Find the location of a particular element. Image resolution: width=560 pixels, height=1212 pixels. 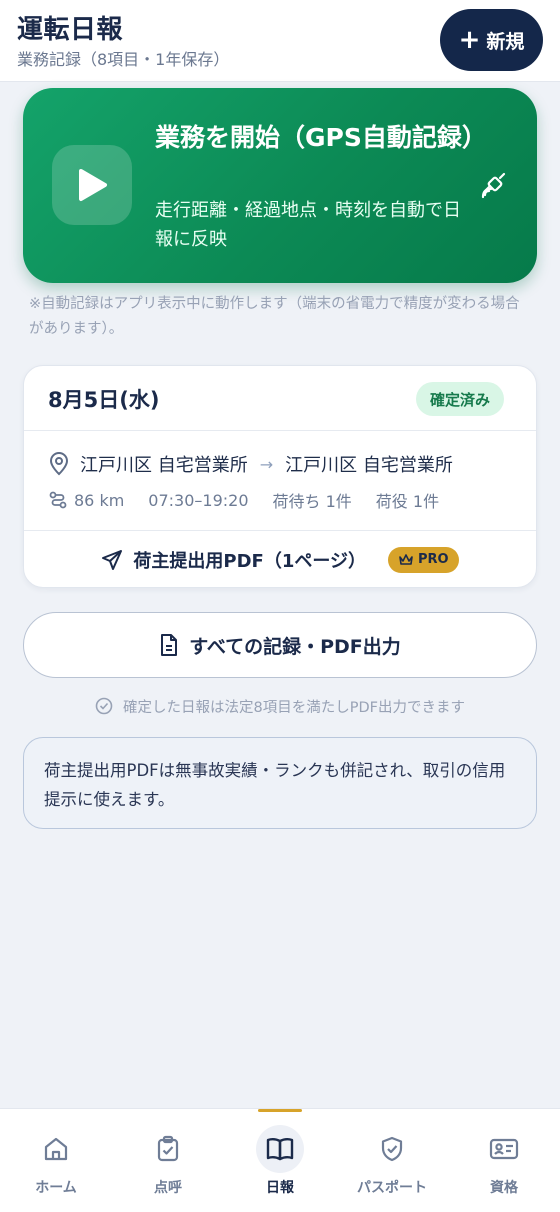

nav-item-passport: パスポート is located at coordinates (392, 1160).